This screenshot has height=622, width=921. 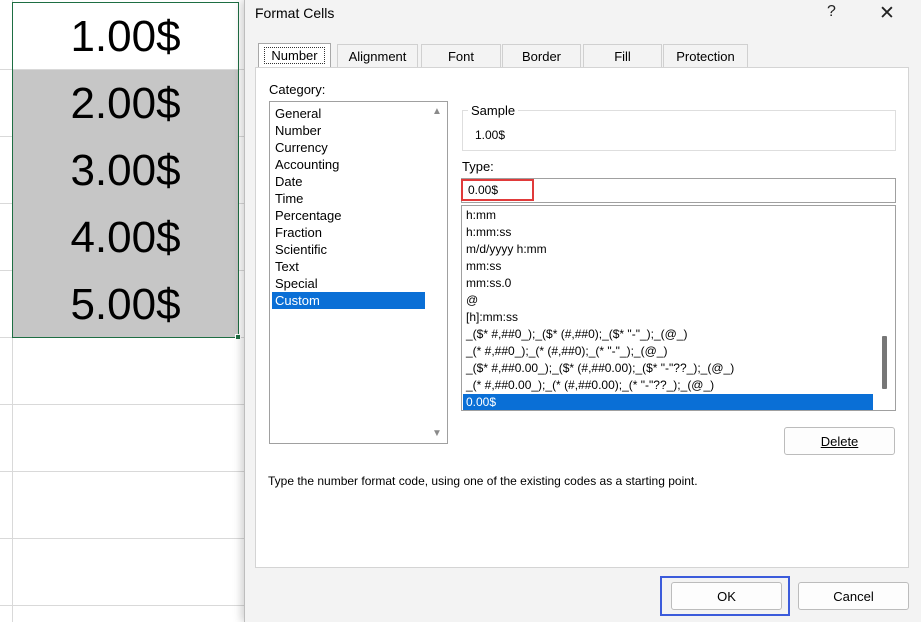 What do you see at coordinates (668, 249) in the screenshot?
I see `format-item: m/d/yyyy h:mm` at bounding box center [668, 249].